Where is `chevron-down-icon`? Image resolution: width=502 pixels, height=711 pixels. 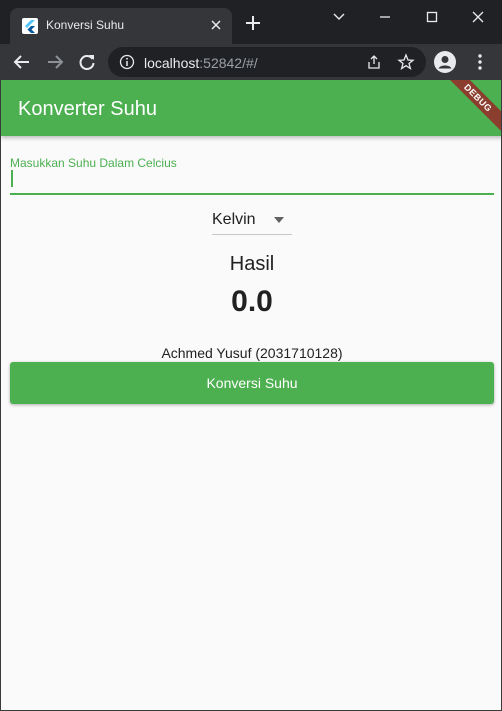
chevron-down-icon is located at coordinates (339, 17).